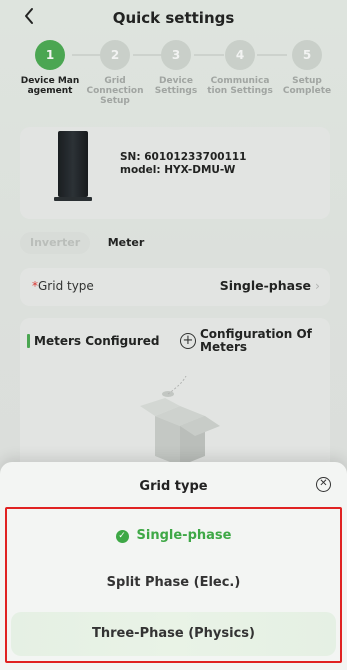  Describe the element at coordinates (122, 536) in the screenshot. I see `check-circle-icon: ✓` at that location.